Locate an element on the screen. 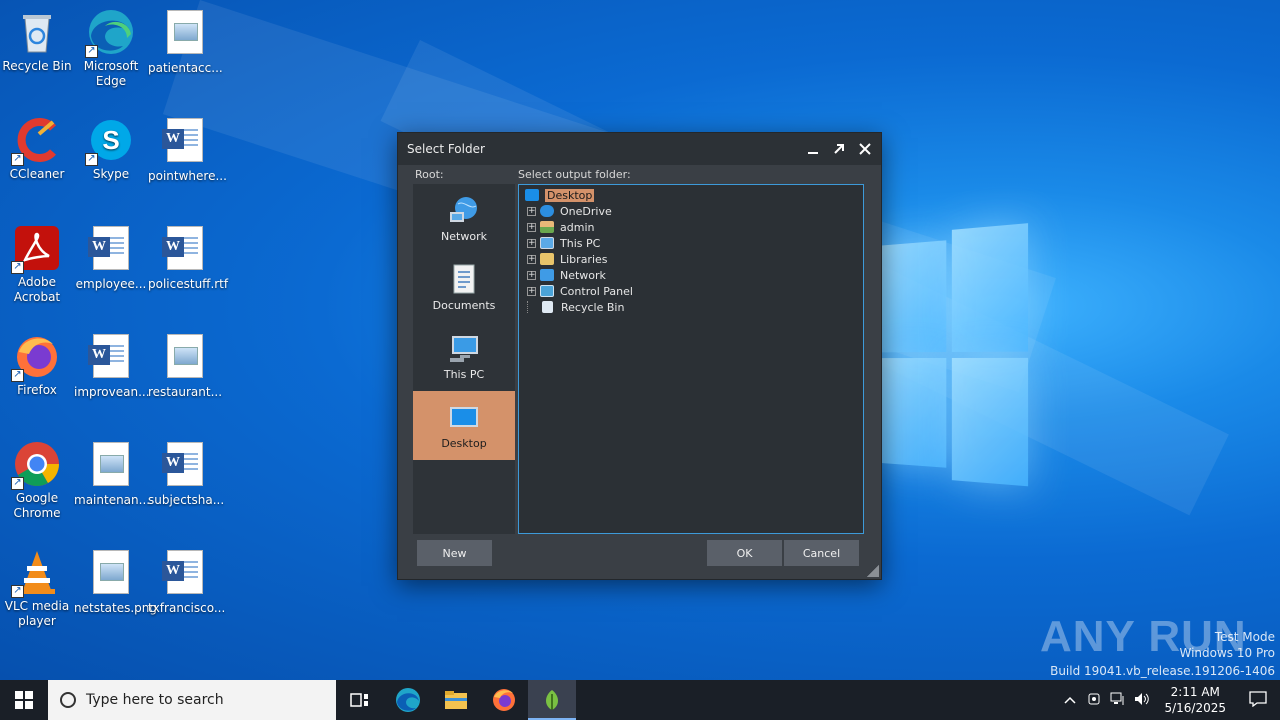  taskbar-file-explorer is located at coordinates (456, 700).